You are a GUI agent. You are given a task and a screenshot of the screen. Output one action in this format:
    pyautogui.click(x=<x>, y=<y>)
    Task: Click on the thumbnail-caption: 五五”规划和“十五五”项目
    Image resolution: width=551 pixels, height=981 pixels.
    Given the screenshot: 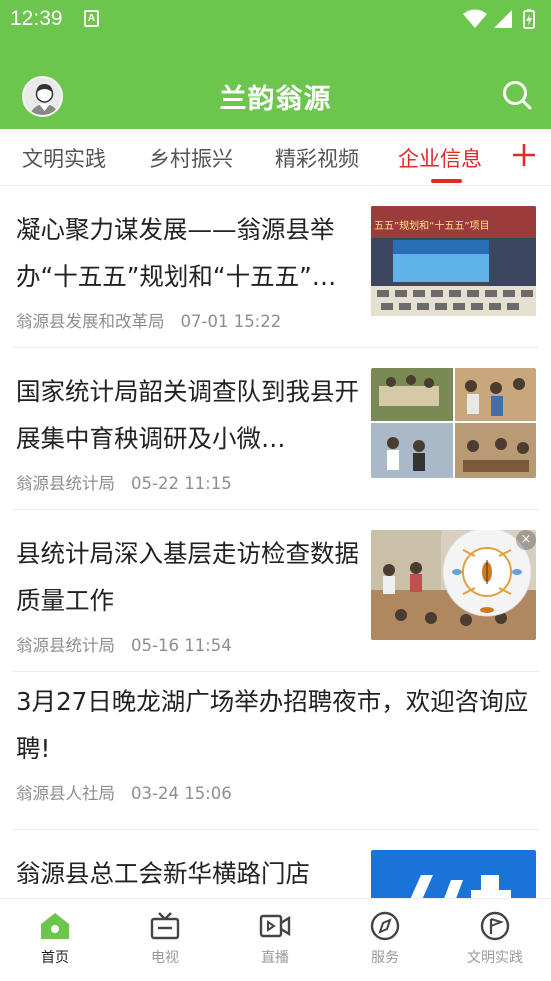 What is the action you would take?
    pyautogui.click(x=432, y=225)
    